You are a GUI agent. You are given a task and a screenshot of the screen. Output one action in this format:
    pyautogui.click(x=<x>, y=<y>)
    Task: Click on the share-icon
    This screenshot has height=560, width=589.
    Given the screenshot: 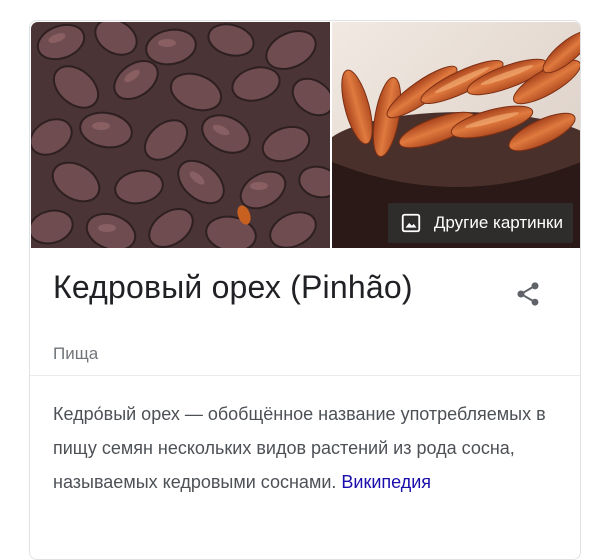 What is the action you would take?
    pyautogui.click(x=528, y=294)
    